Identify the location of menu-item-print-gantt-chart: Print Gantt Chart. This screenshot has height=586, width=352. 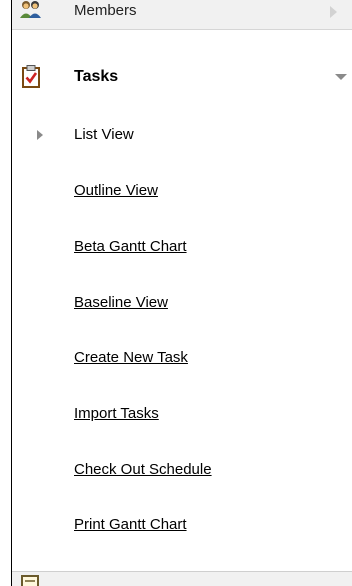
(130, 524).